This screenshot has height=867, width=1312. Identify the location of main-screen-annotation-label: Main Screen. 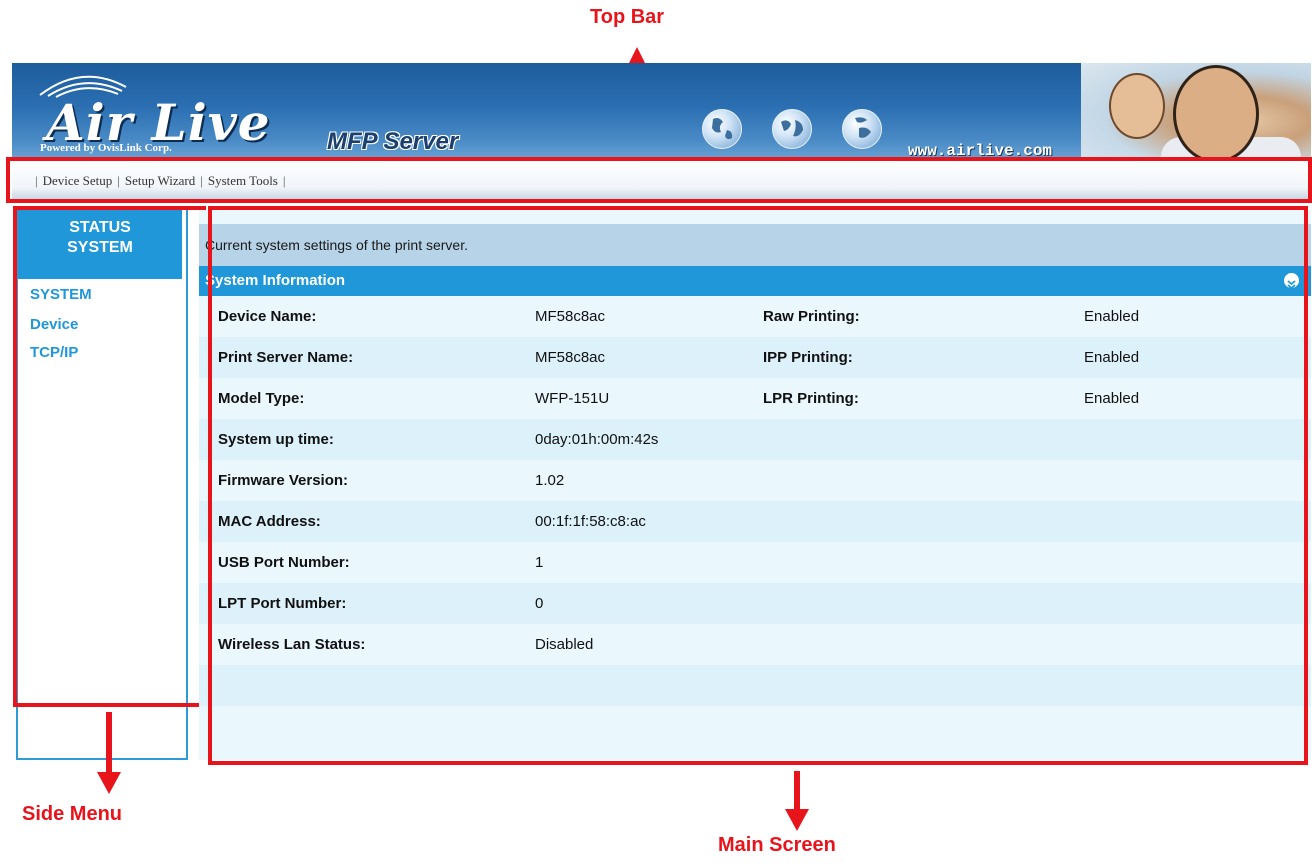
(777, 845).